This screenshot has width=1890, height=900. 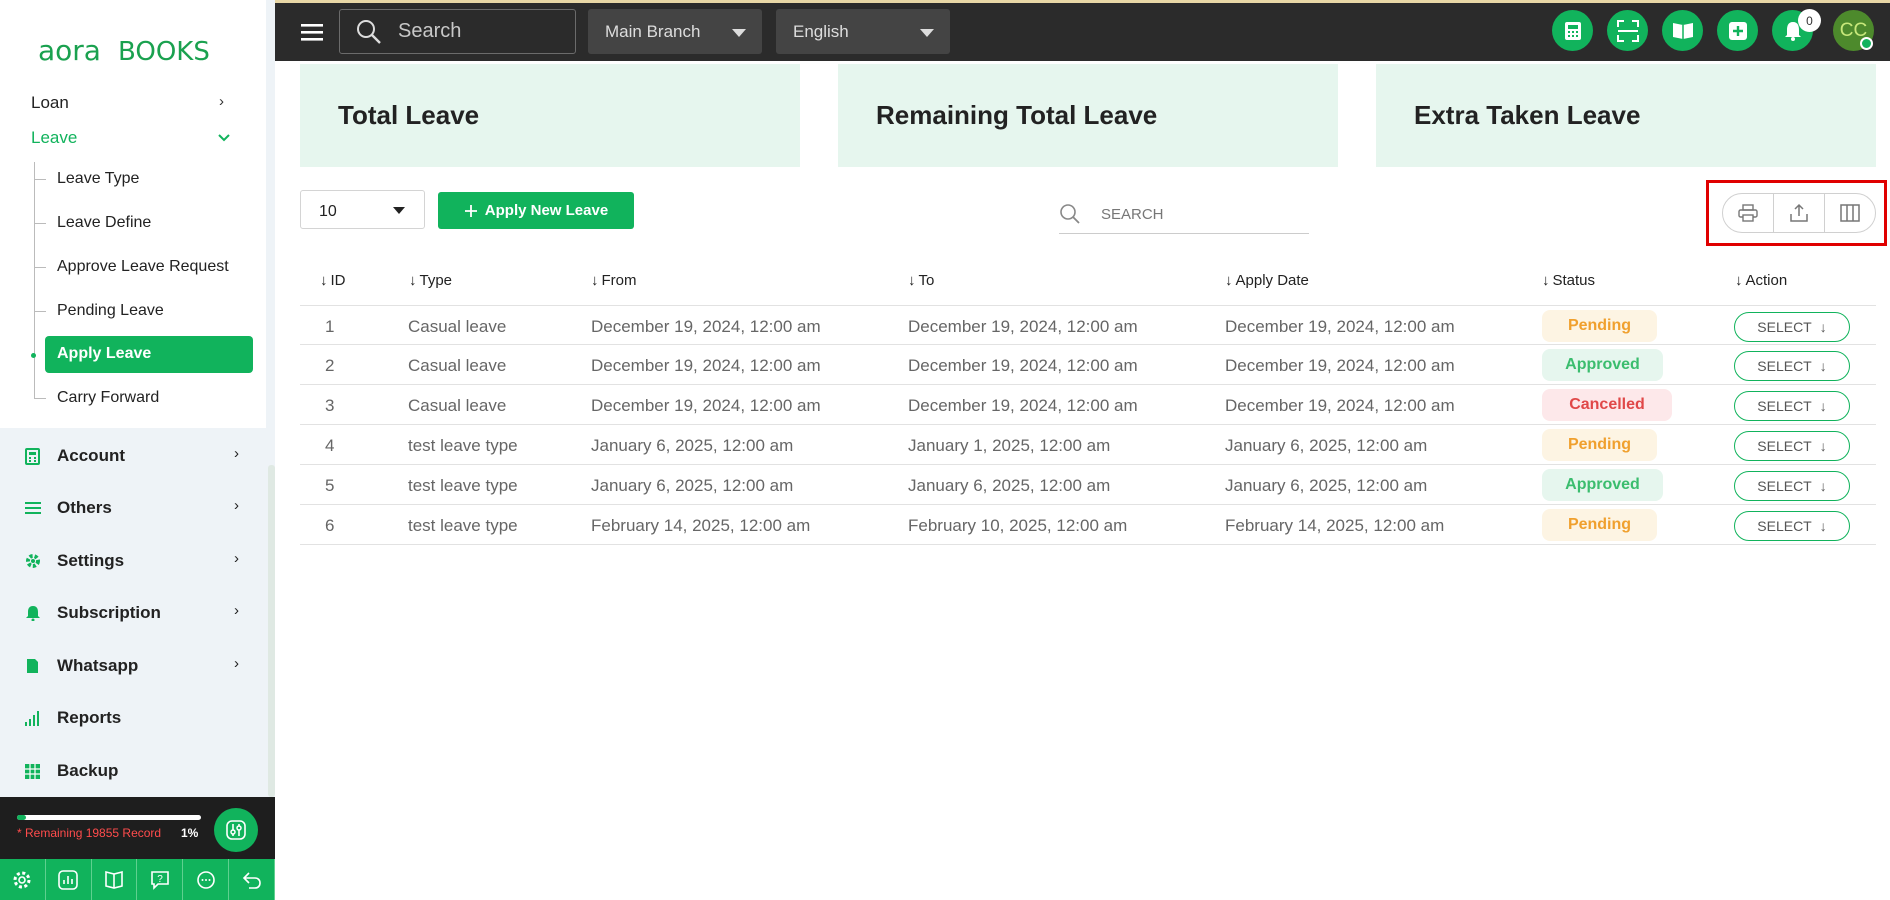 What do you see at coordinates (1088, 115) in the screenshot?
I see `remaining-total-leave-card: Remaining Total Leave` at bounding box center [1088, 115].